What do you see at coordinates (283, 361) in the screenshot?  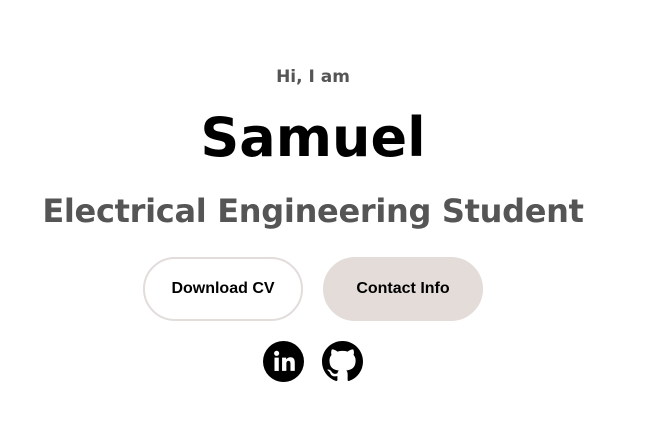 I see `linkedin-icon` at bounding box center [283, 361].